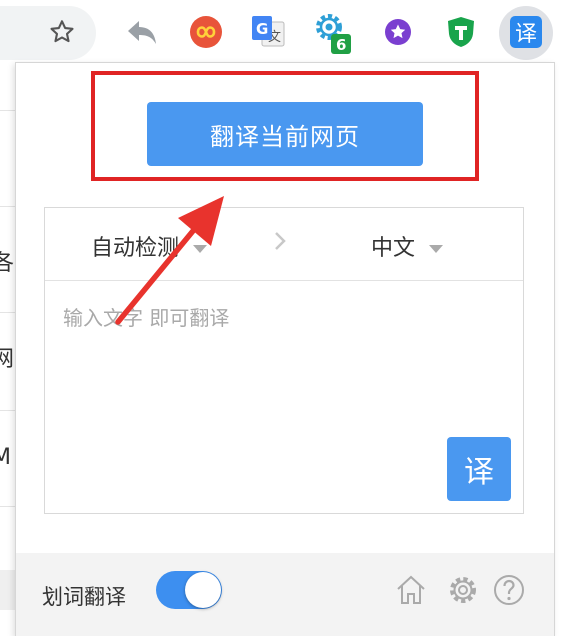 The width and height of the screenshot is (570, 636). What do you see at coordinates (285, 126) in the screenshot?
I see `highlight-box` at bounding box center [285, 126].